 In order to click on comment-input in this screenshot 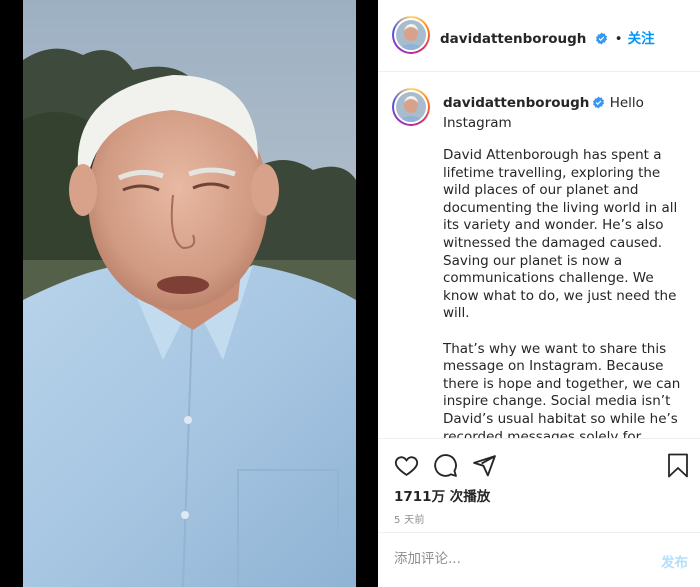, I will do `click(514, 559)`.